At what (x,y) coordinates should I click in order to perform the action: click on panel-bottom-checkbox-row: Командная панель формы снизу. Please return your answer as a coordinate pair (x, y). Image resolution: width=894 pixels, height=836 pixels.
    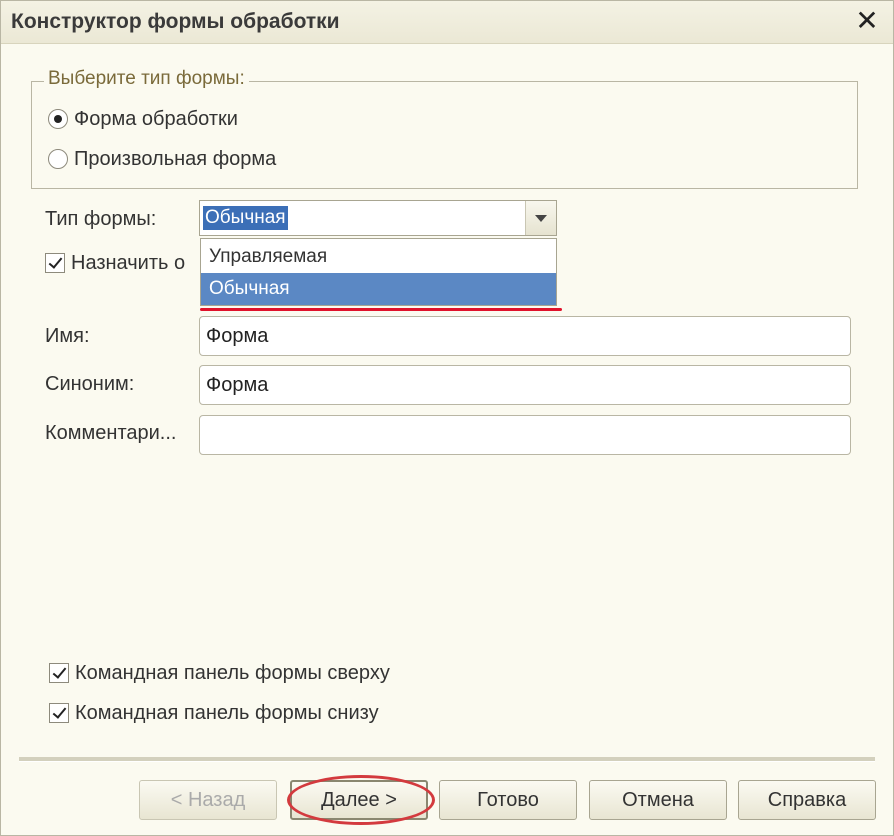
    Looking at the image, I should click on (214, 713).